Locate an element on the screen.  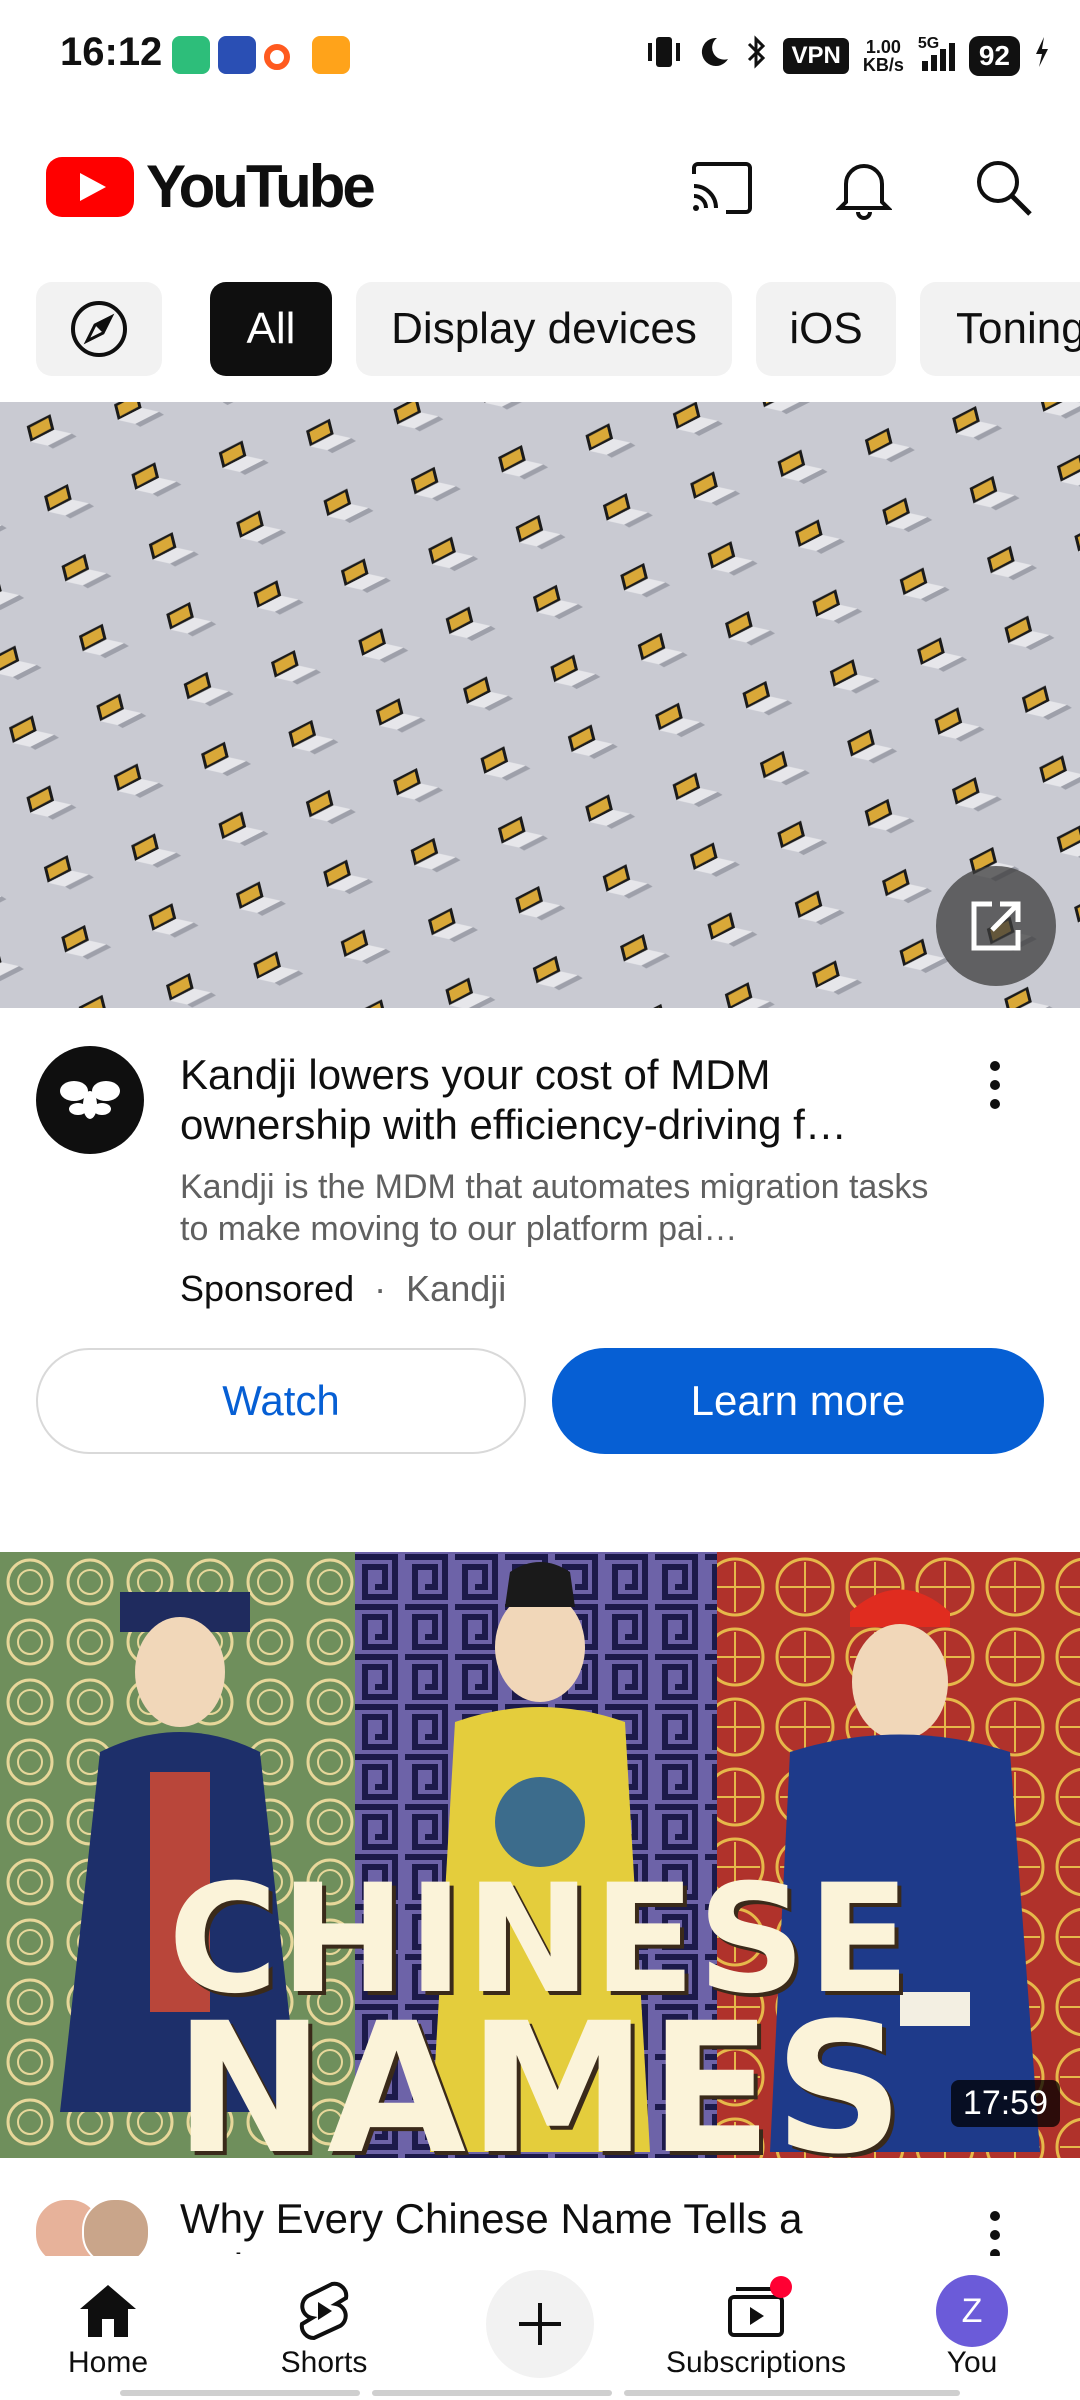
network-type: 5G is located at coordinates (928, 43).